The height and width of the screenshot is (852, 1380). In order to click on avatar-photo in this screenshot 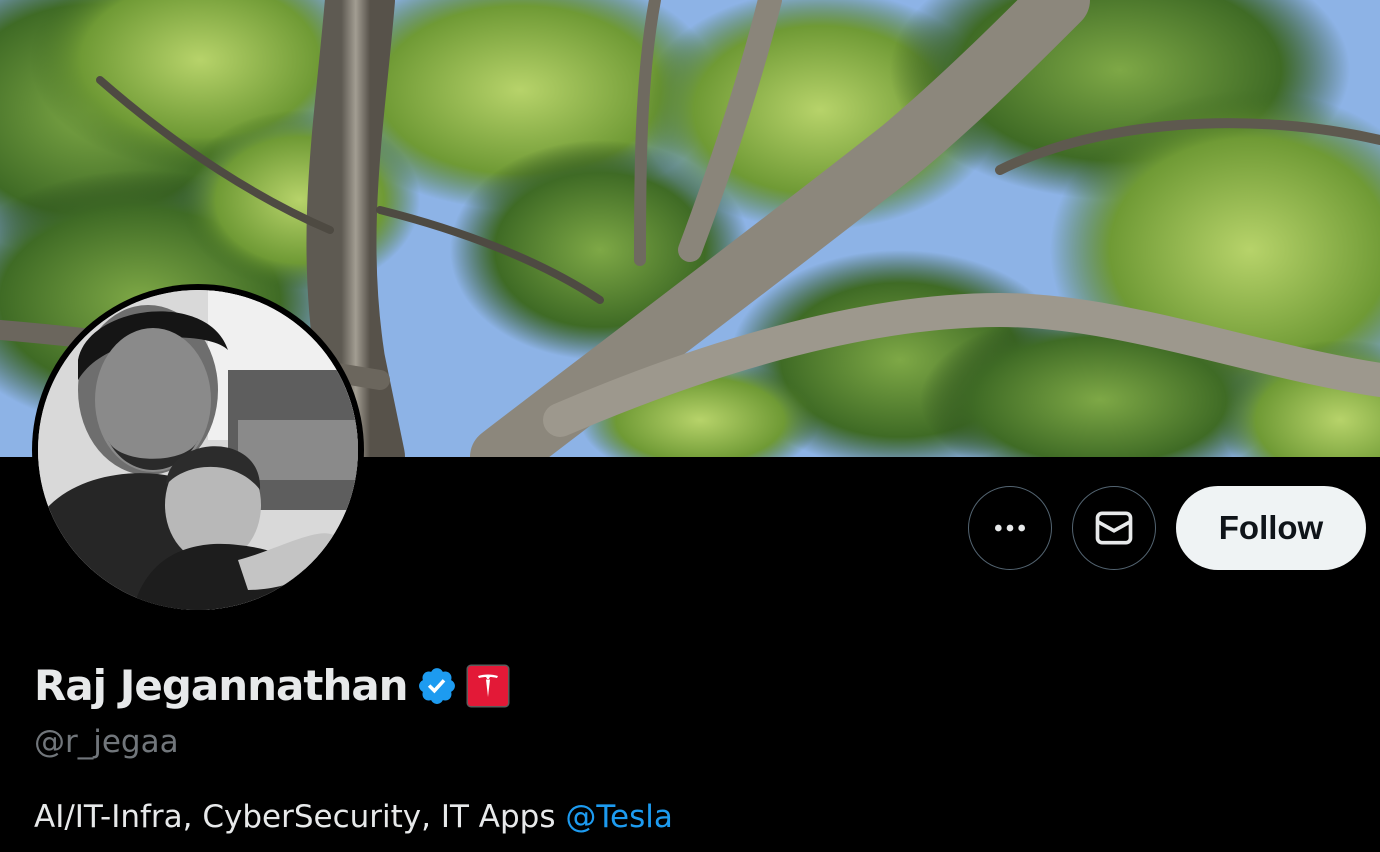, I will do `click(198, 450)`.